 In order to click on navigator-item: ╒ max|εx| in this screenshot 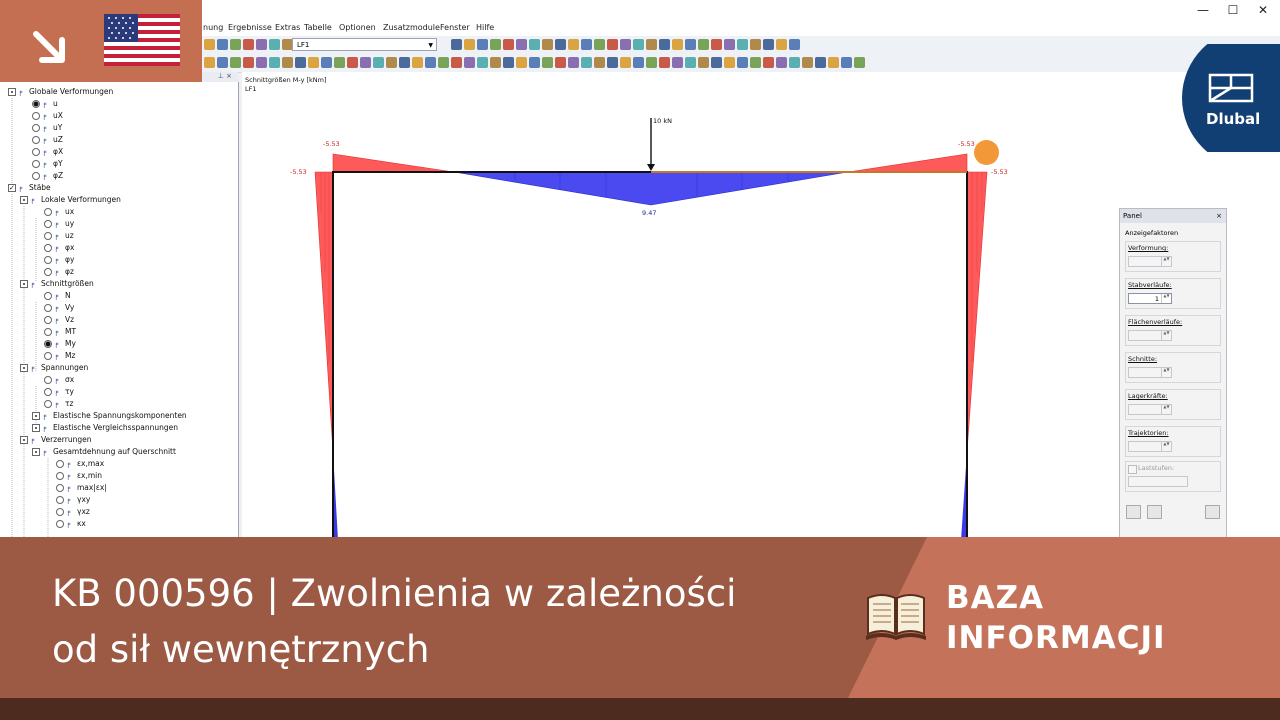, I will do `click(81, 488)`.